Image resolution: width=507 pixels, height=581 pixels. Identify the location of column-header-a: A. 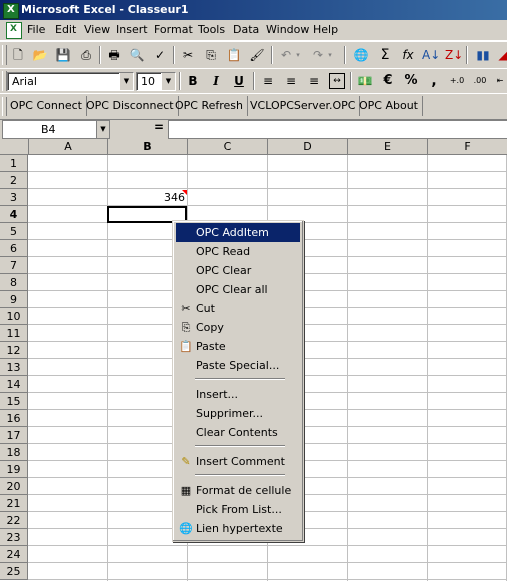
(68, 147).